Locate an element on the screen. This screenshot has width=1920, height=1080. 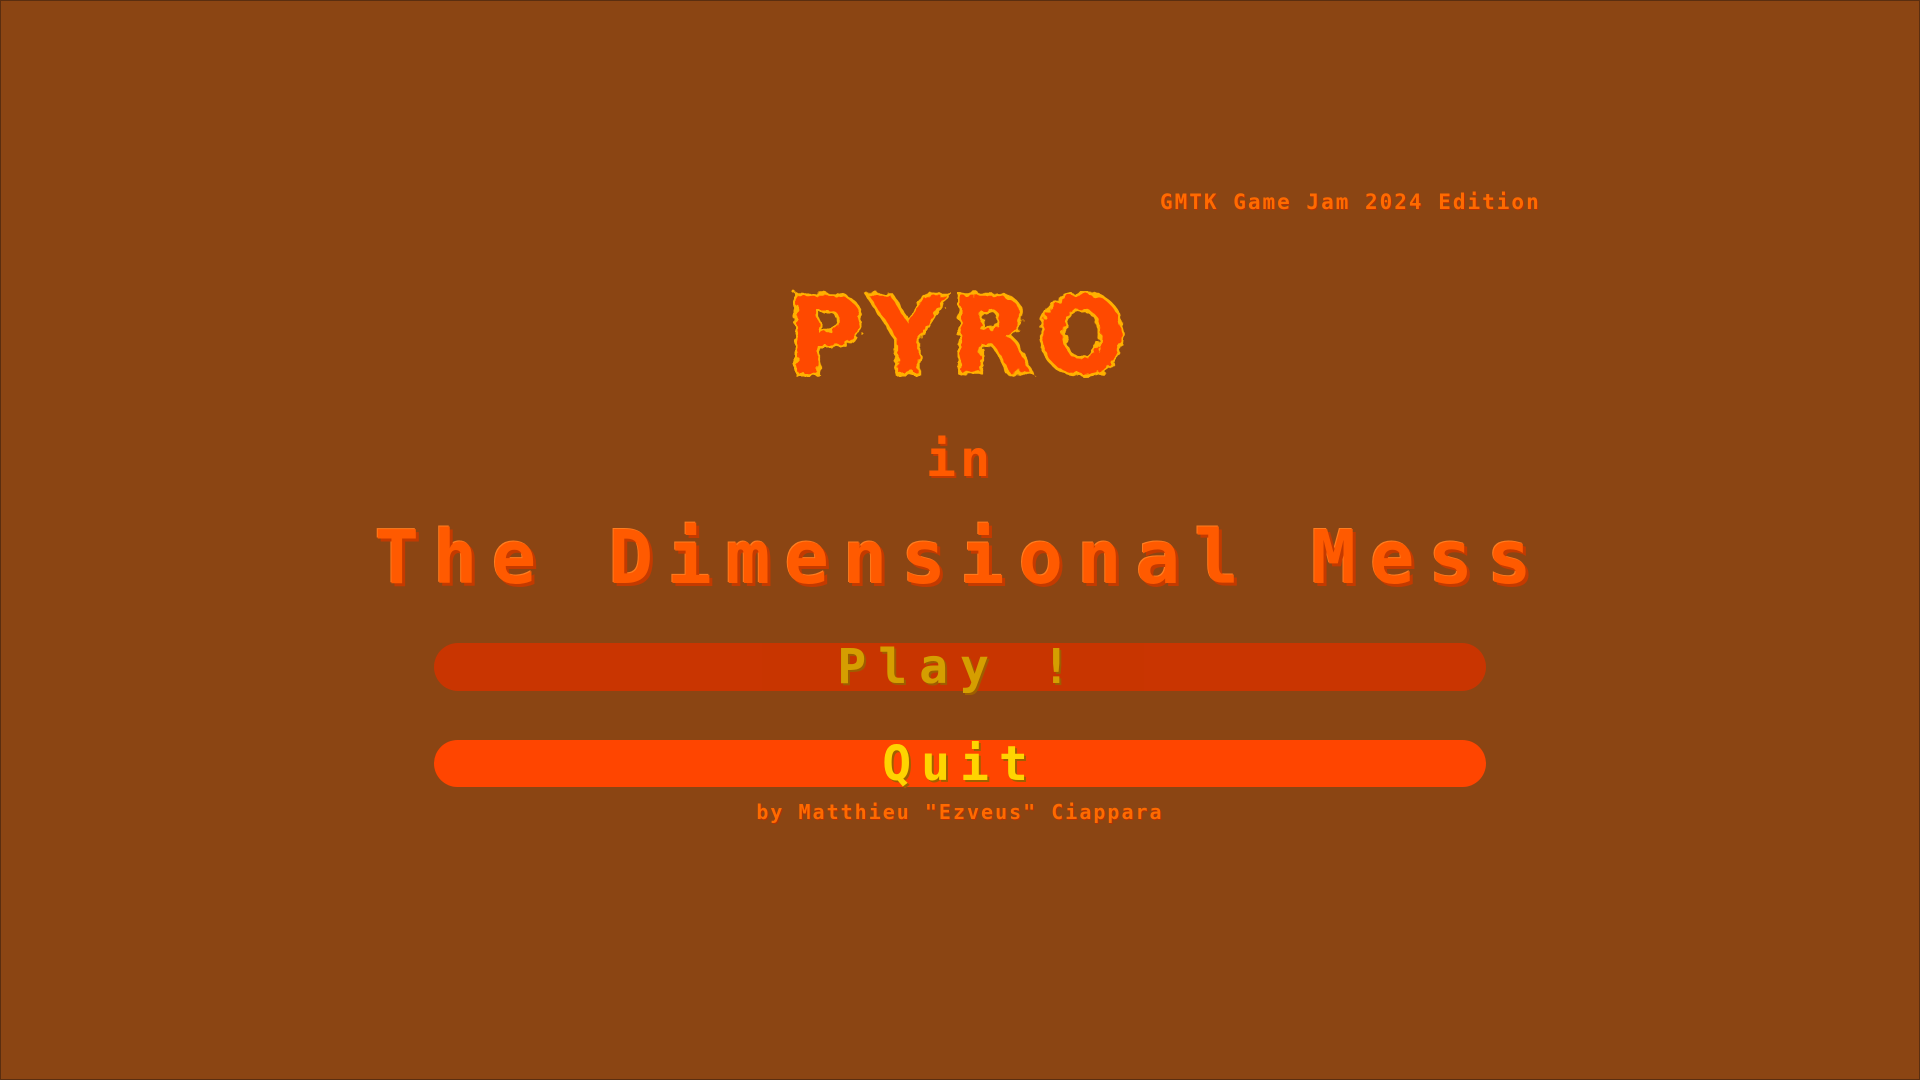
game-logo: PYRO PYRO is located at coordinates (960, 340).